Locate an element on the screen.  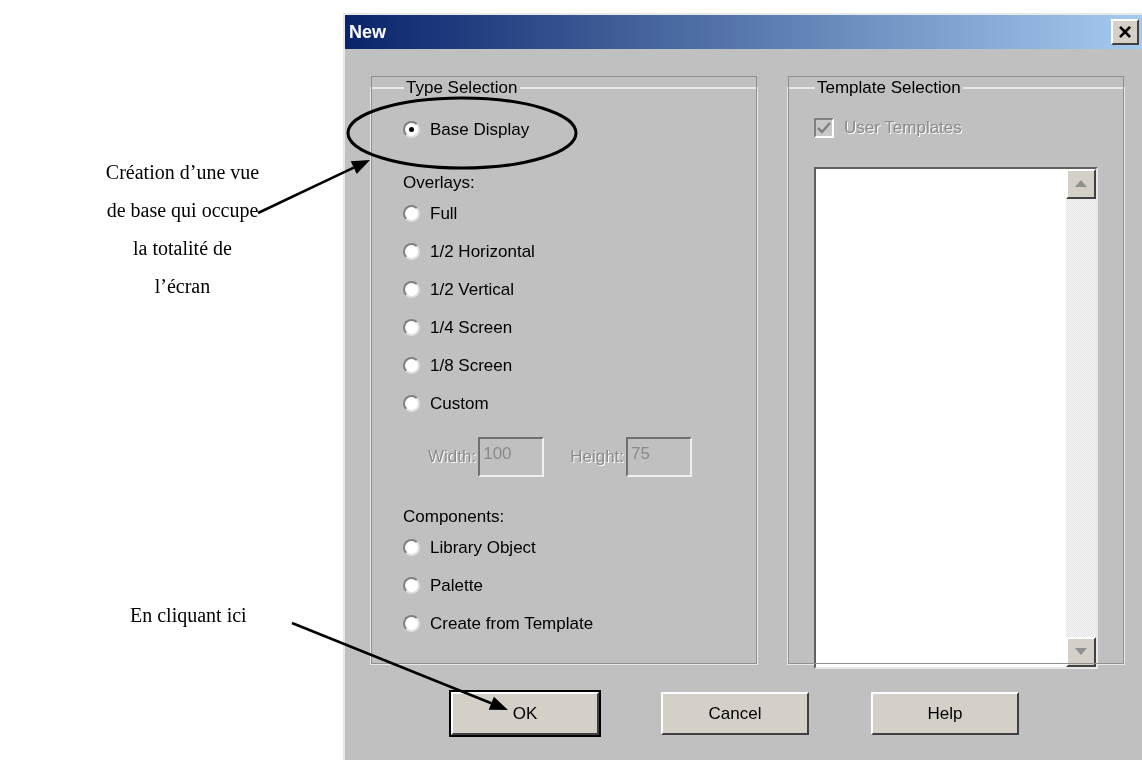
group-title: Type Selection is located at coordinates (462, 88).